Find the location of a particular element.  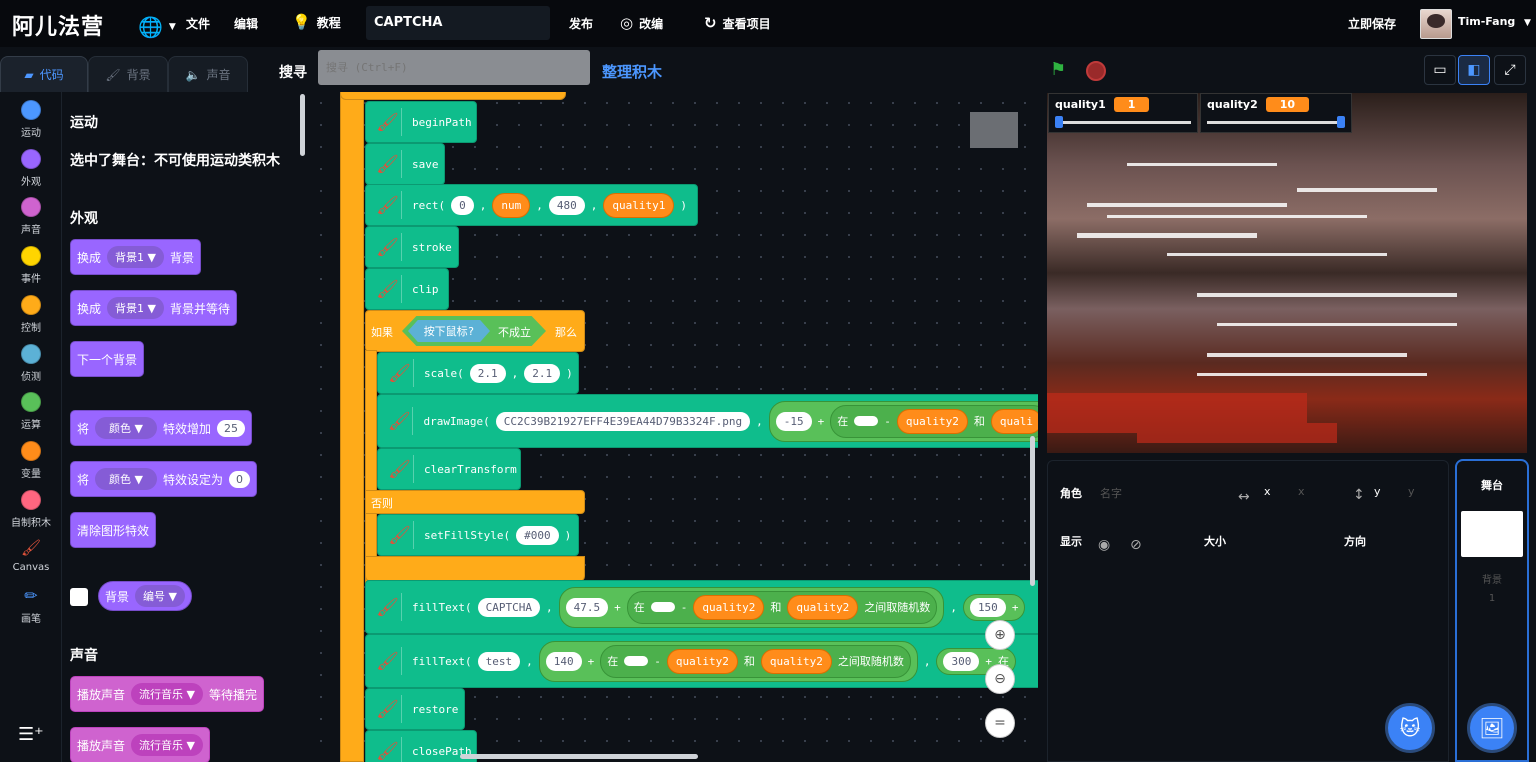

category-control: 控制 is located at coordinates (31, 314).